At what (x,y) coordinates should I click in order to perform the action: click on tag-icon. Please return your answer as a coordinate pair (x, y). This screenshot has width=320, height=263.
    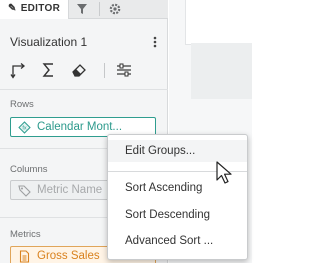
    Looking at the image, I should click on (24, 190).